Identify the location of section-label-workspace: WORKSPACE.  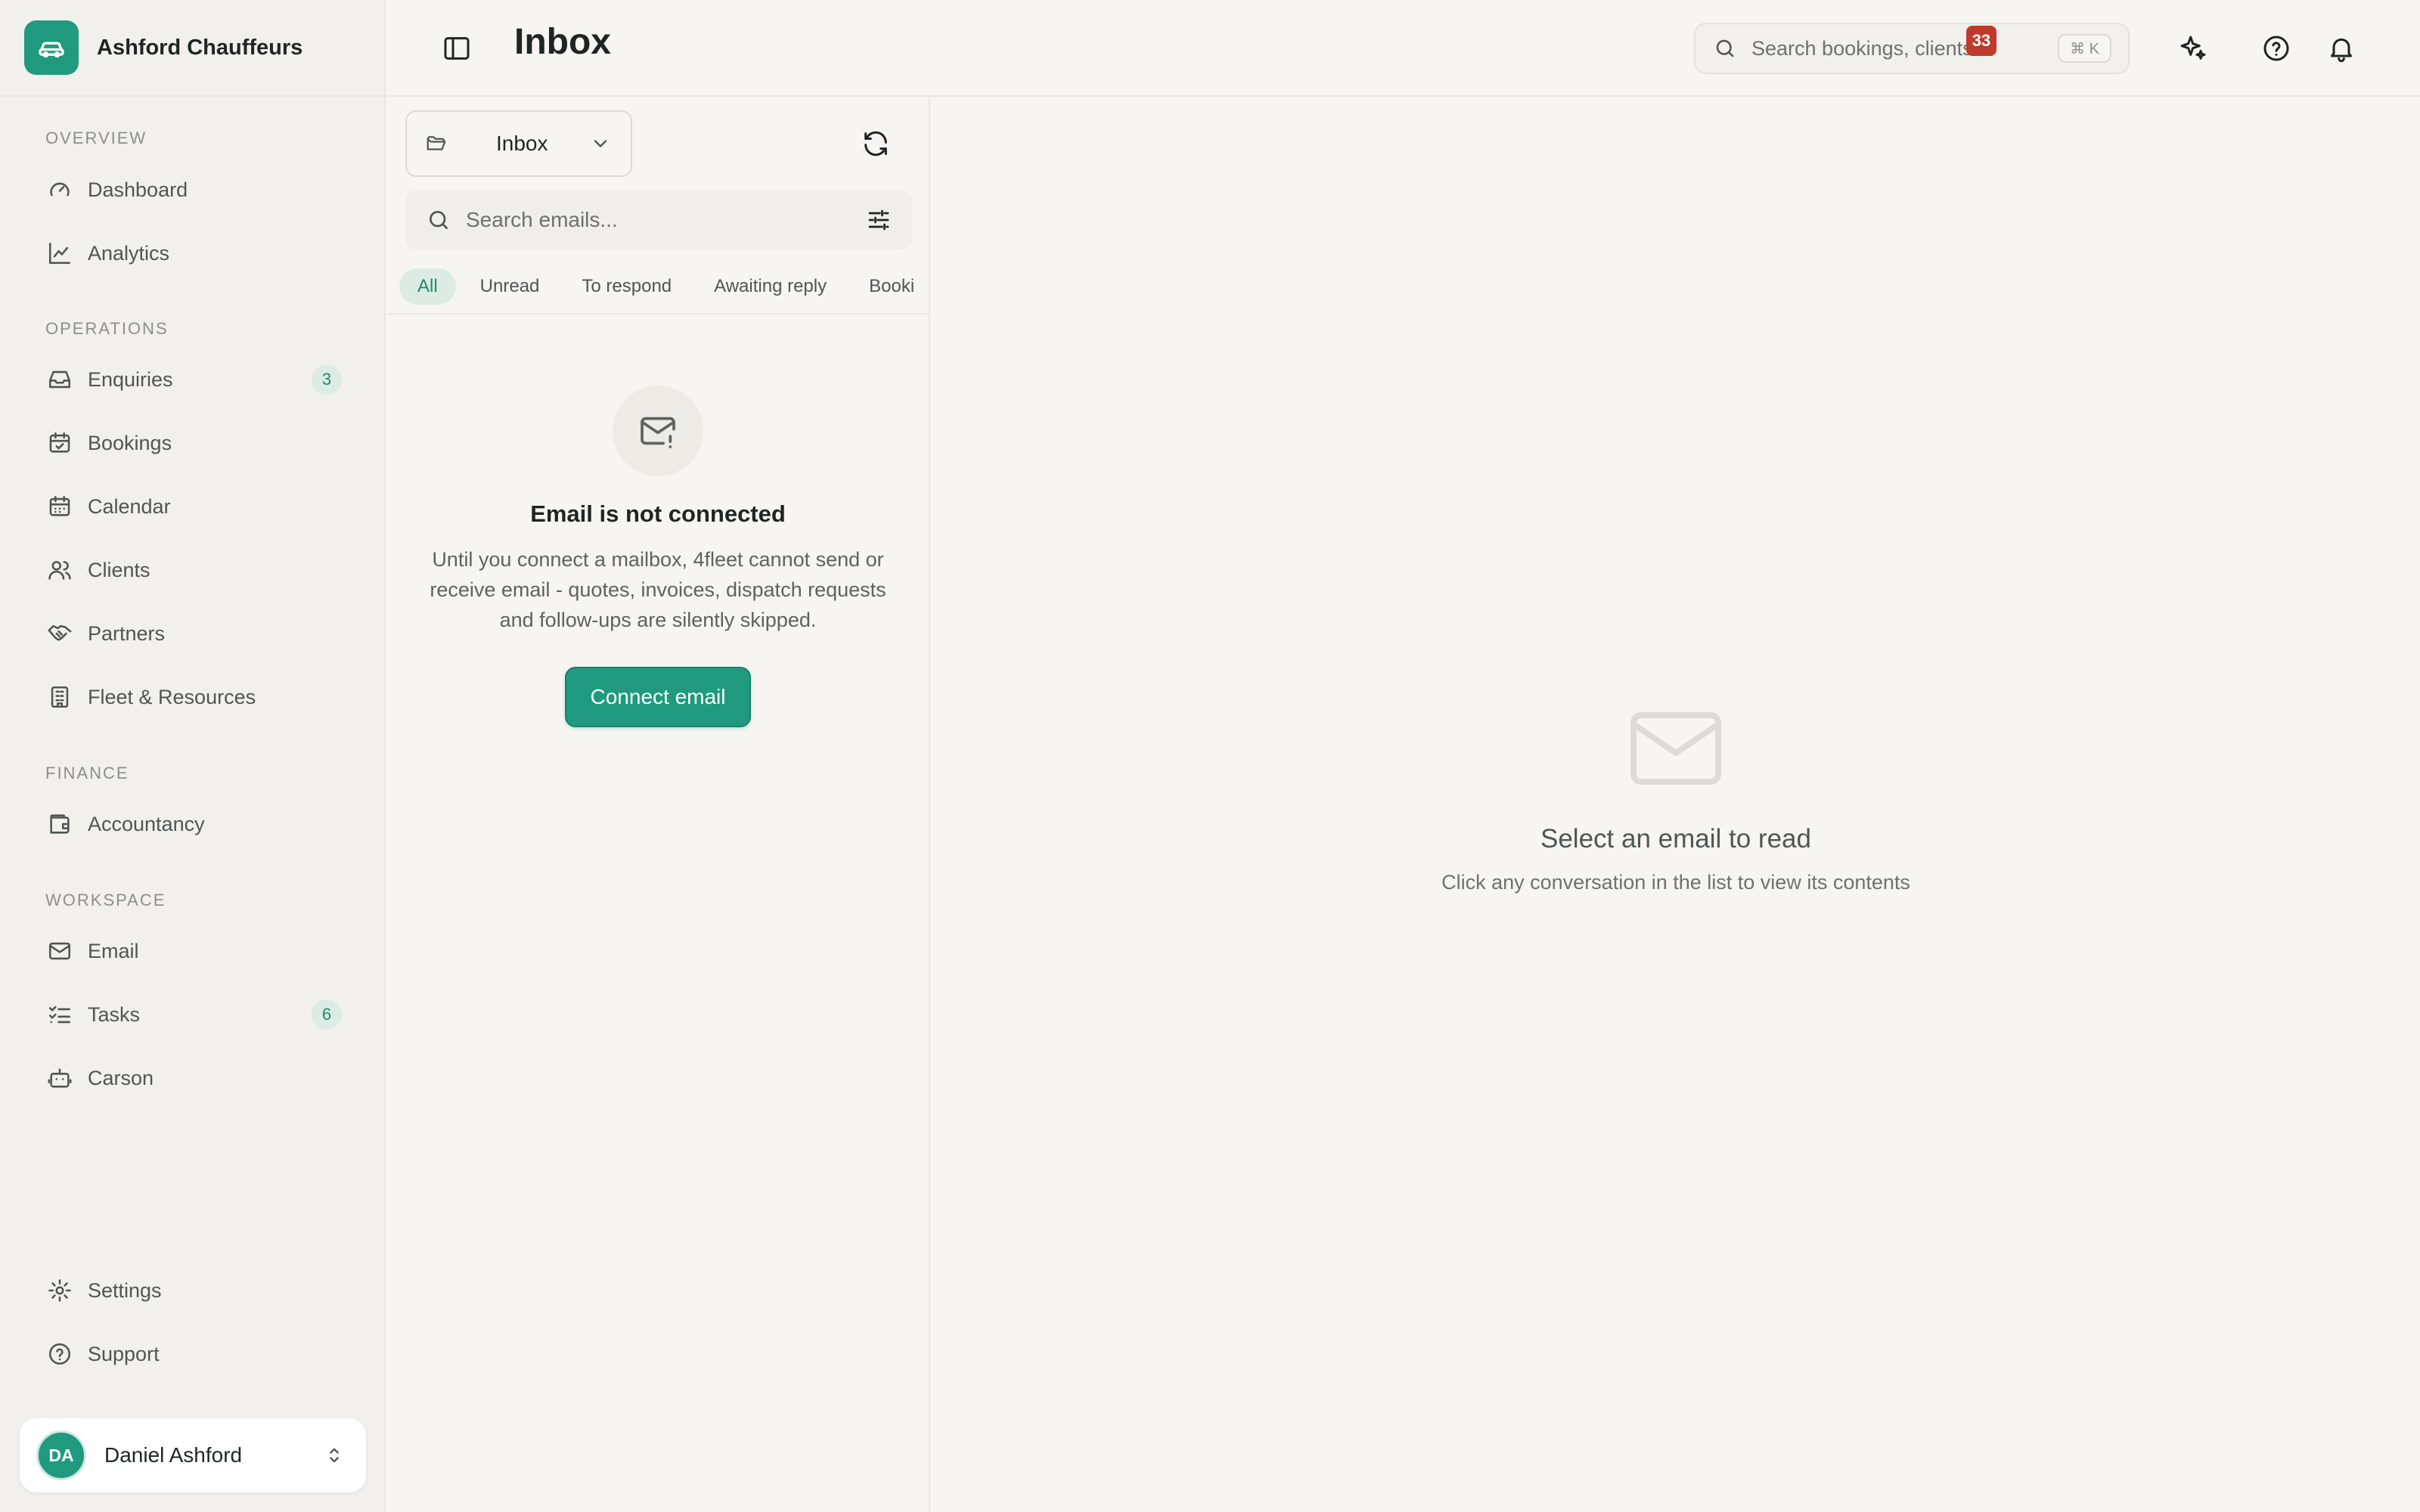
(105, 900).